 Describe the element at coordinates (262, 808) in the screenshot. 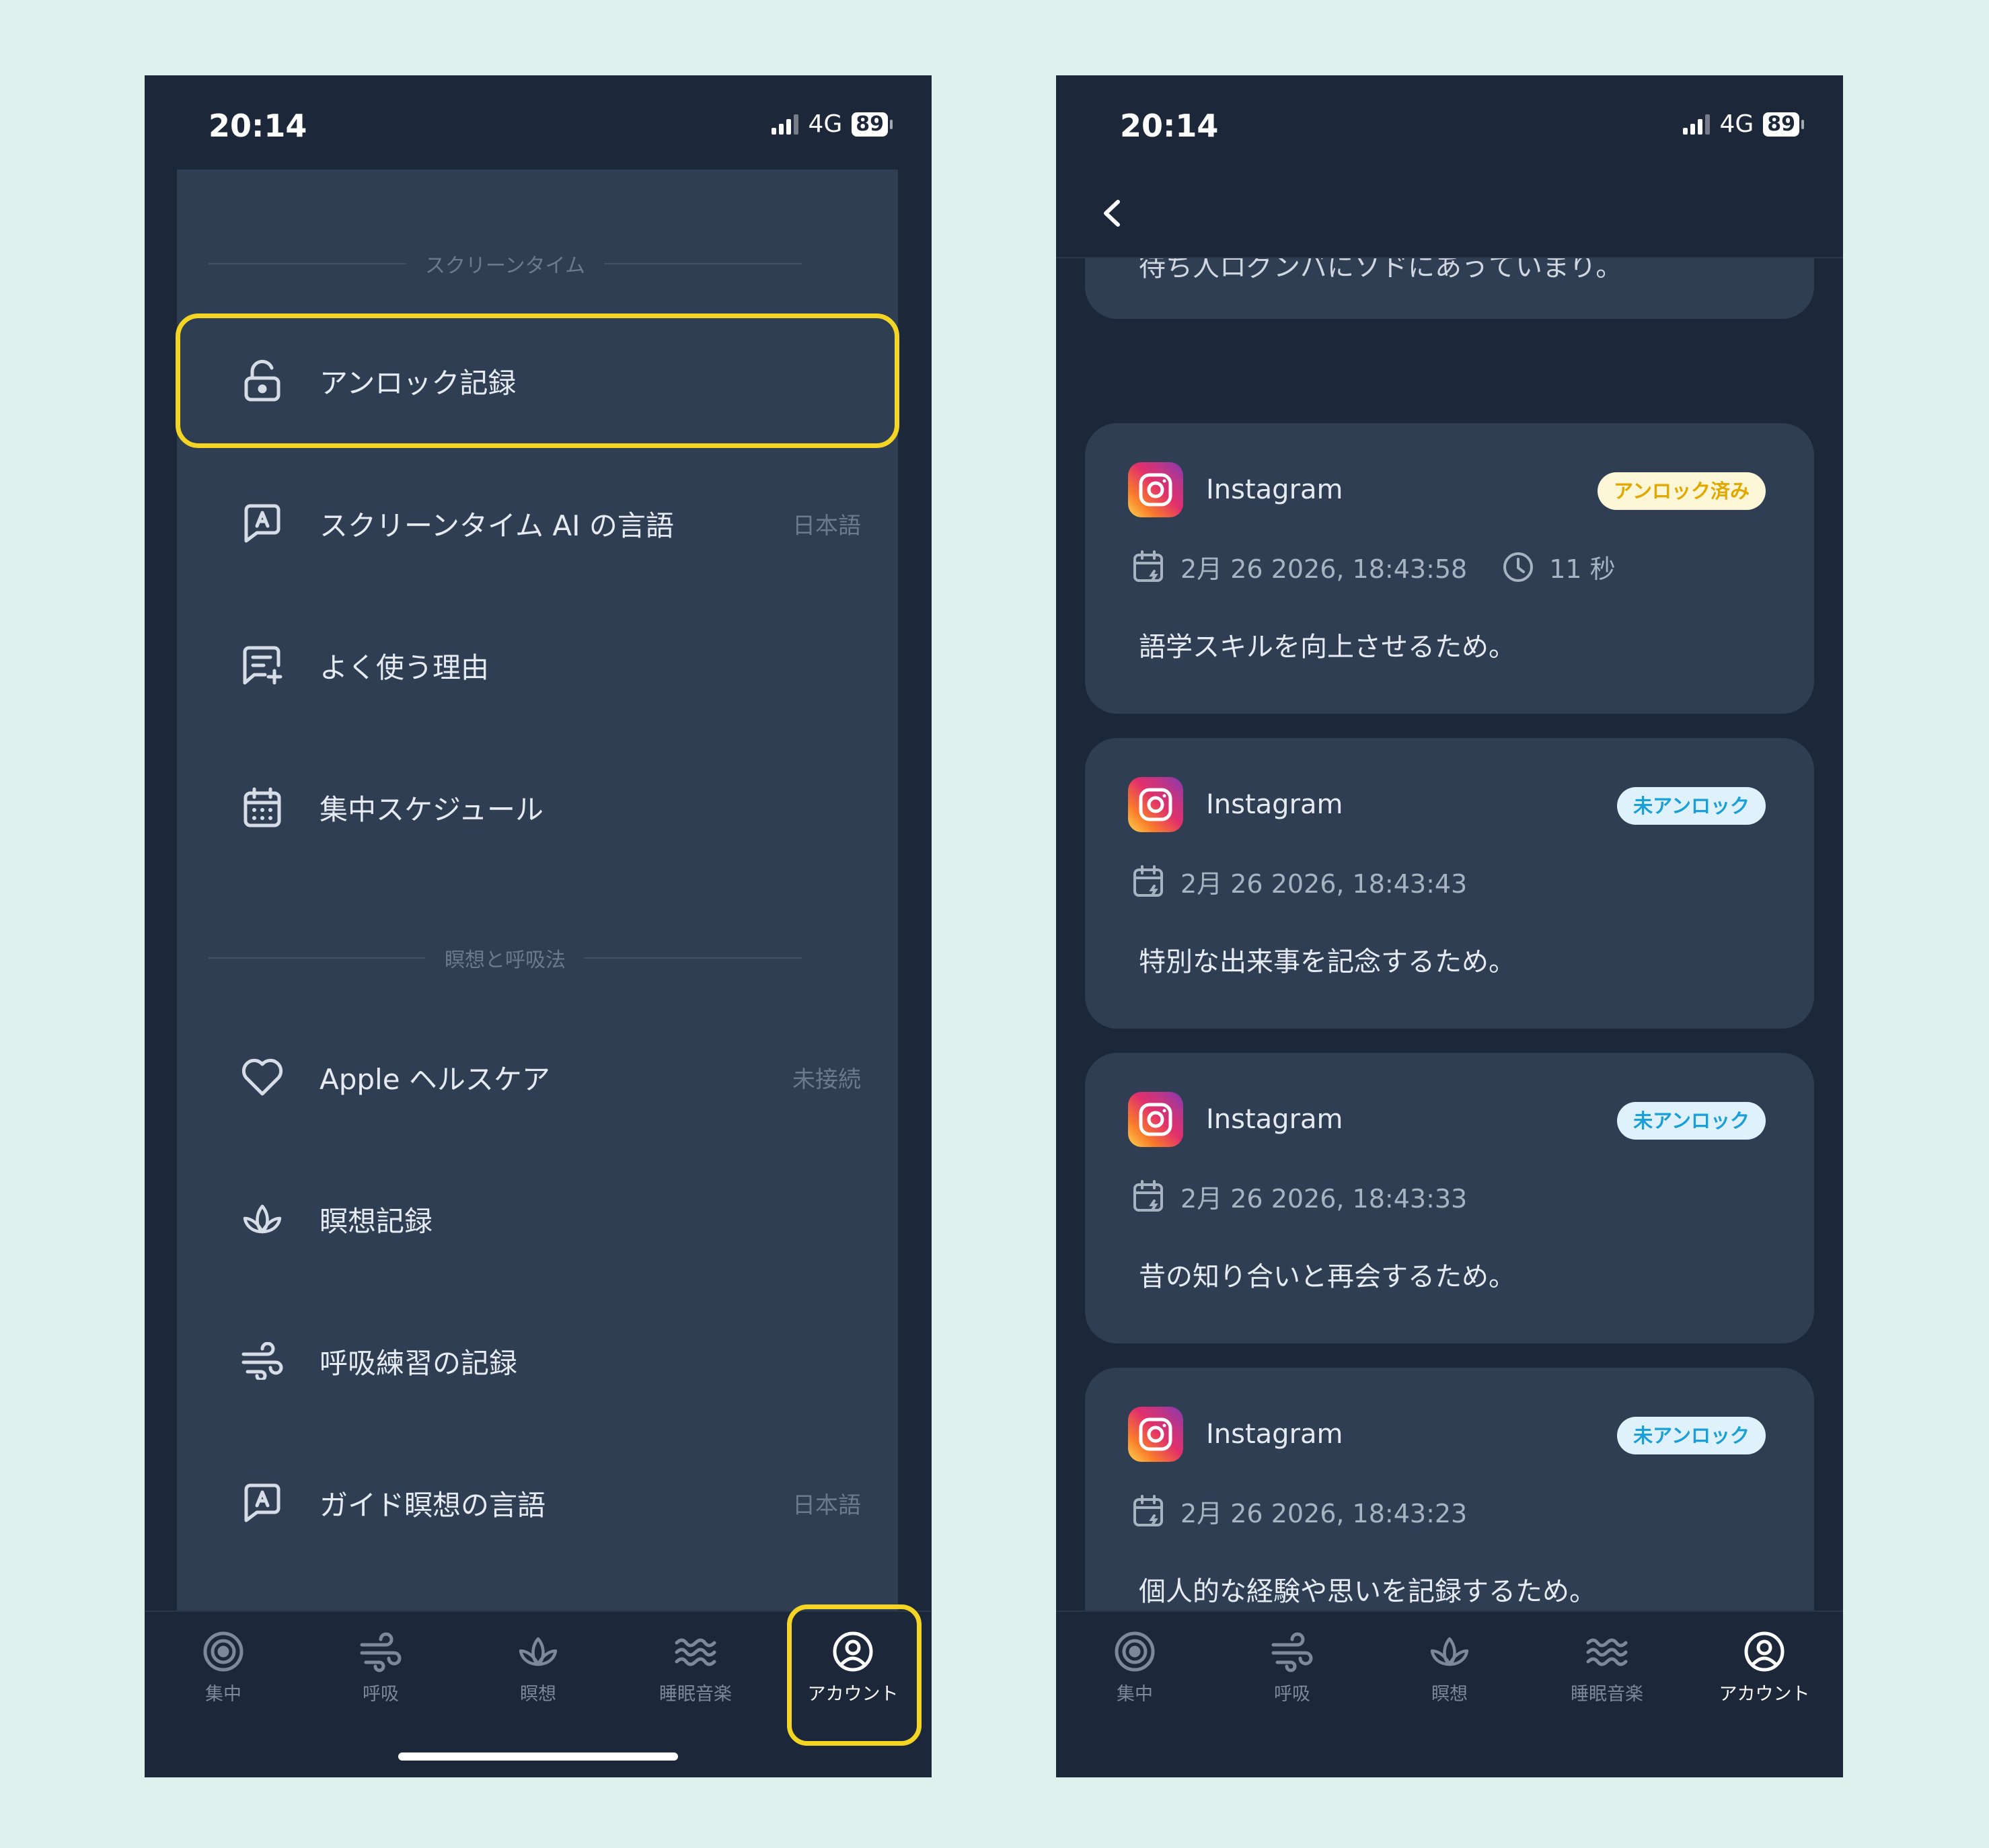

I see `calendar-icon` at that location.